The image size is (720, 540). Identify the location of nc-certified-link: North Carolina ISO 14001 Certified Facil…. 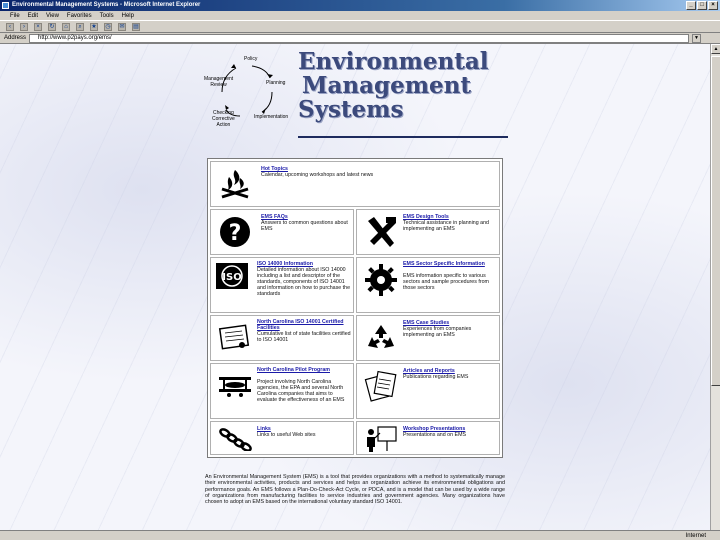
(304, 325).